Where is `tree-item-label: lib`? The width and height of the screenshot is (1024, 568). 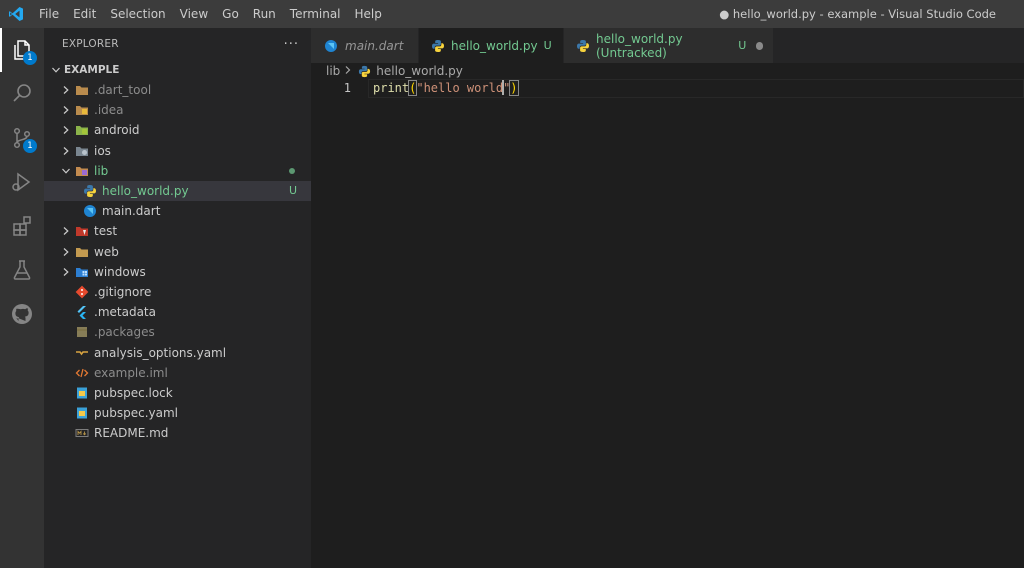
tree-item-label: lib is located at coordinates (101, 170).